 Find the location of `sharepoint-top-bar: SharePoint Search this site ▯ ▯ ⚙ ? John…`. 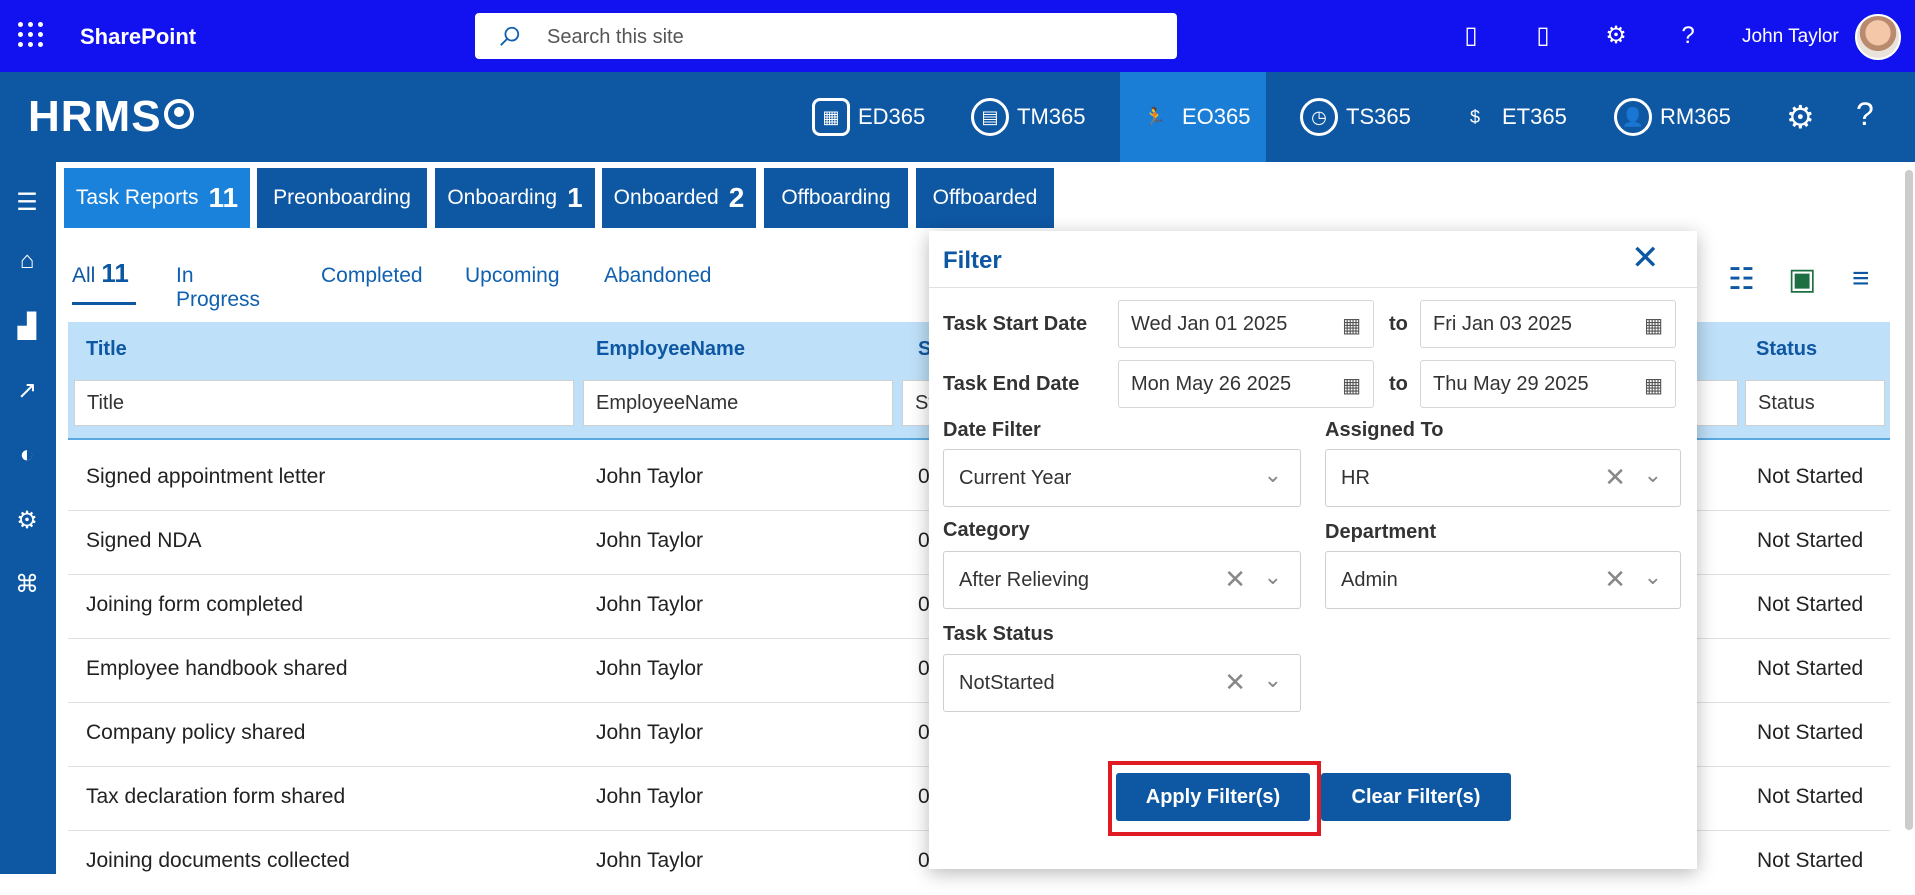

sharepoint-top-bar: SharePoint Search this site ▯ ▯ ⚙ ? John… is located at coordinates (957, 36).